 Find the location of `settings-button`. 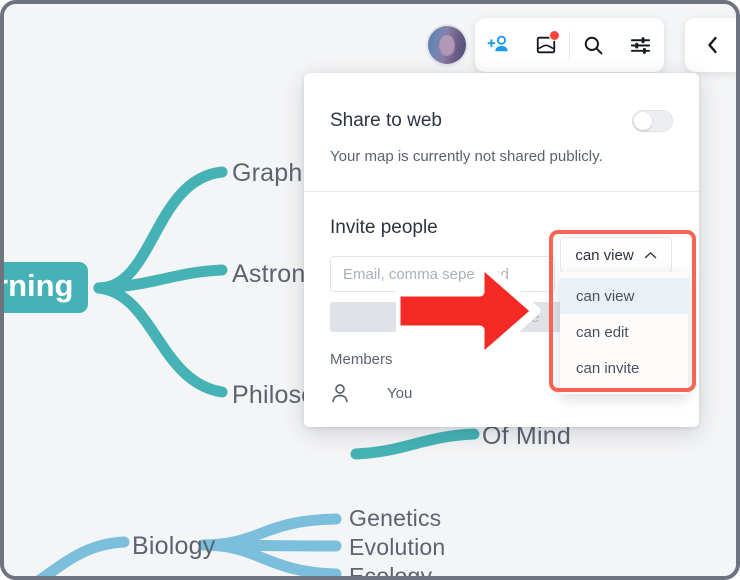

settings-button is located at coordinates (640, 45).